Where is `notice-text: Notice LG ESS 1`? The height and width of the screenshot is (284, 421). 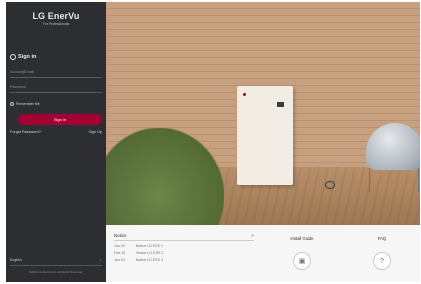 notice-text: Notice LG ESS 1 is located at coordinates (149, 246).